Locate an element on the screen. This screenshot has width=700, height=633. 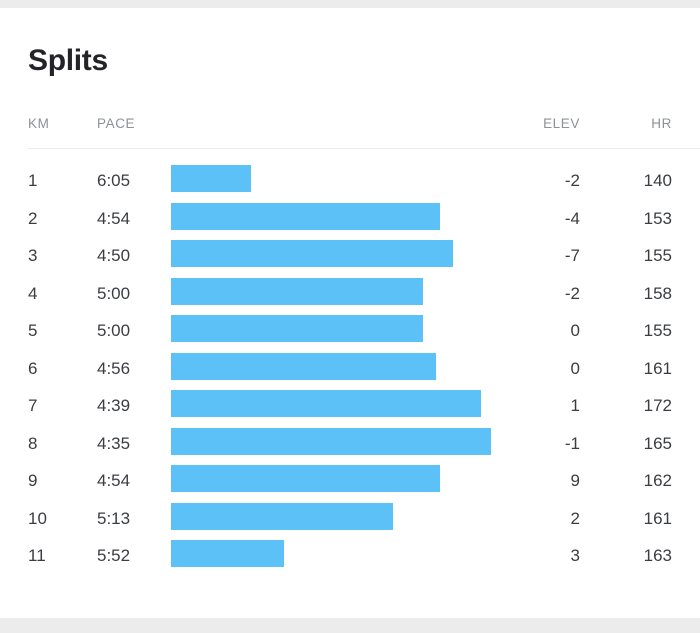
table-row: 7 4:39 1 172 is located at coordinates (350, 400).